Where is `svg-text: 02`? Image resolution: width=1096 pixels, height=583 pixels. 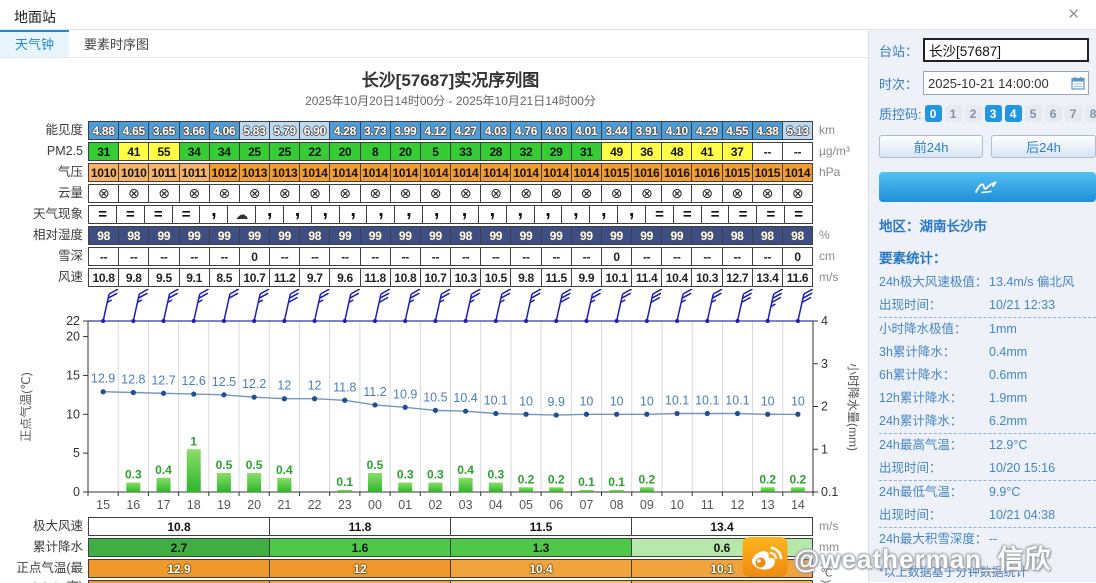
svg-text: 02 is located at coordinates (435, 505).